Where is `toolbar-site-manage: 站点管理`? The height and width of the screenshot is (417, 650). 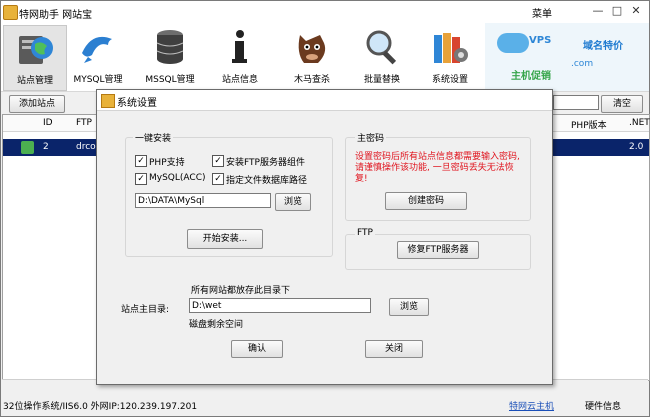
toolbar-site-manage: 站点管理 is located at coordinates (35, 58).